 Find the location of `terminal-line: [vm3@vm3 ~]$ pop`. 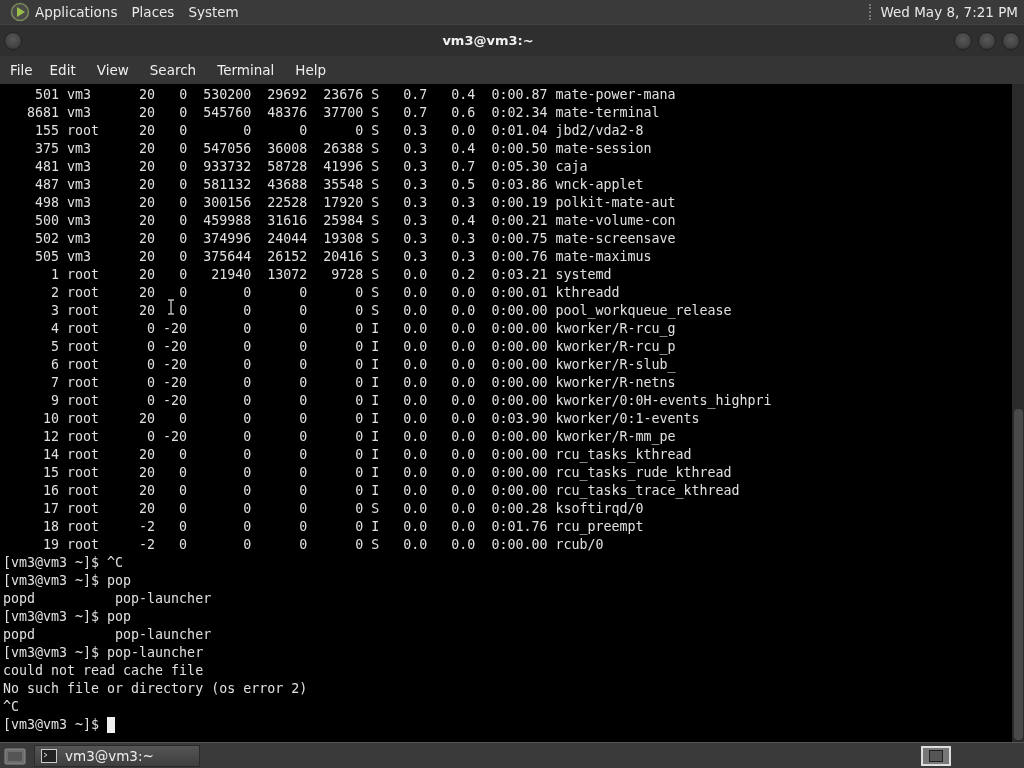

terminal-line: [vm3@vm3 ~]$ pop is located at coordinates (67, 581).